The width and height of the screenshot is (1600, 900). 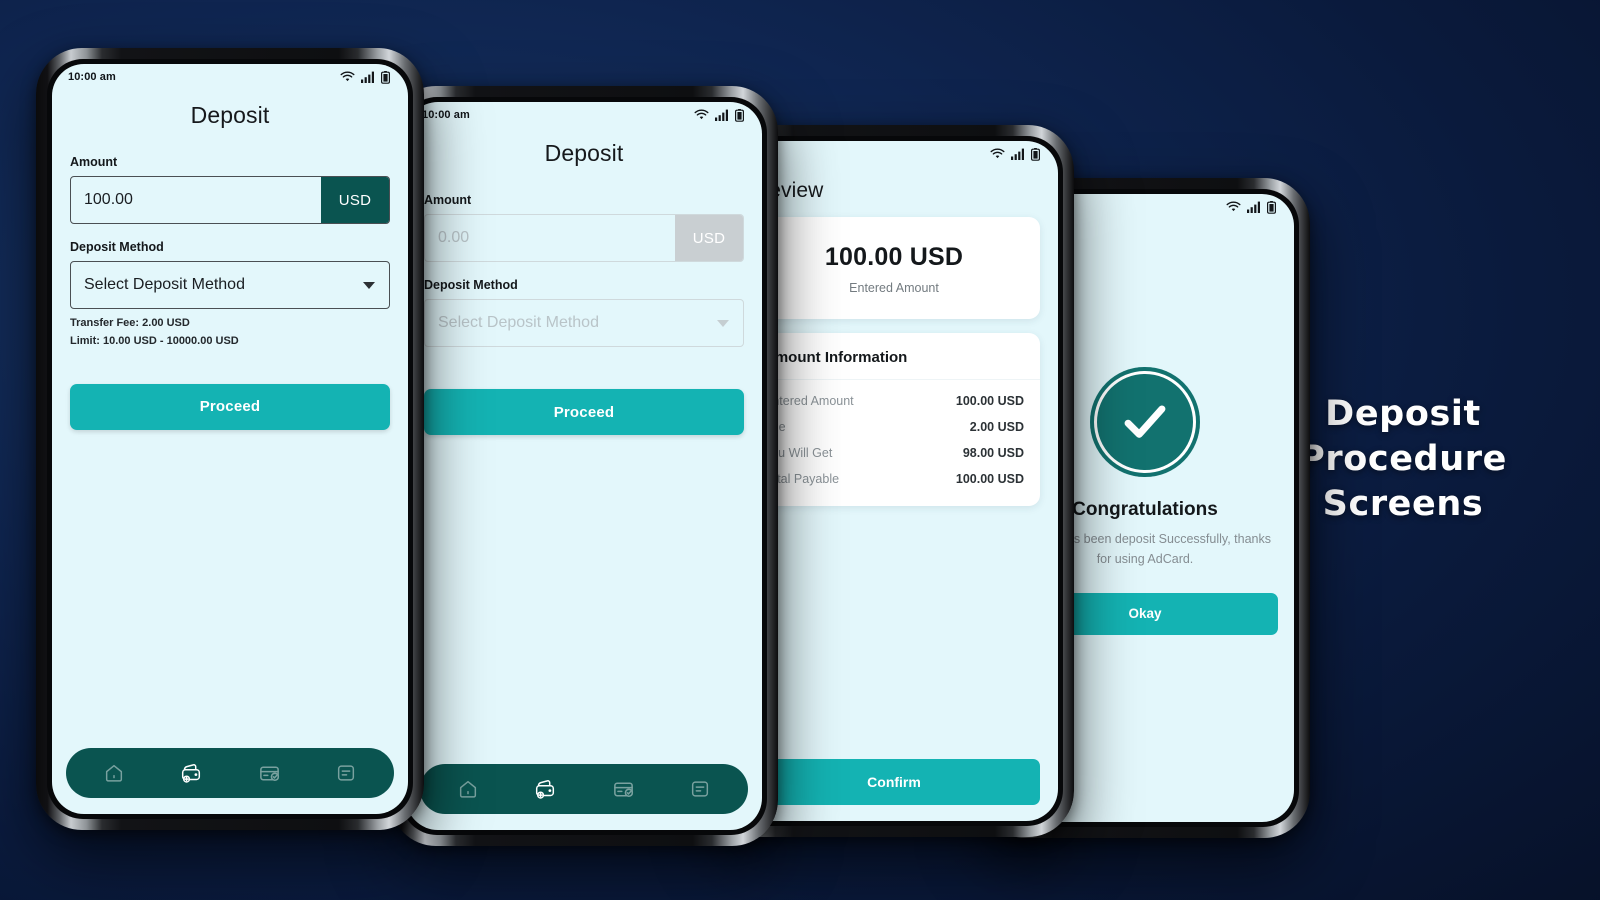 I want to click on page-title: Preview, so click(x=786, y=190).